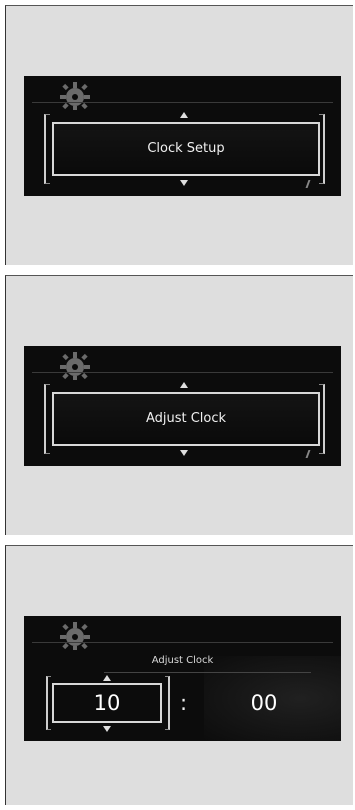  Describe the element at coordinates (264, 703) in the screenshot. I see `minute-value: 00` at that location.